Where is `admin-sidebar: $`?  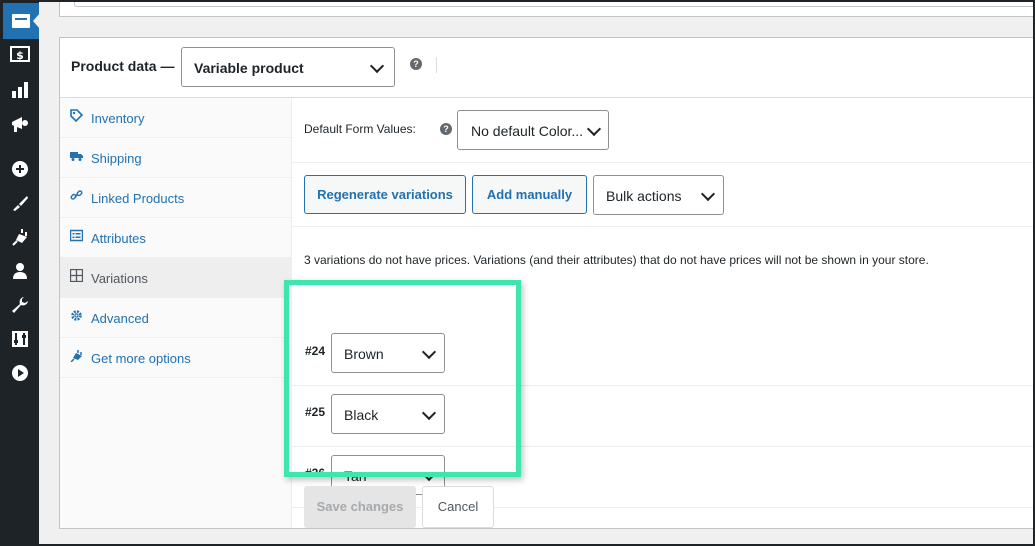 admin-sidebar: $ is located at coordinates (20, 273).